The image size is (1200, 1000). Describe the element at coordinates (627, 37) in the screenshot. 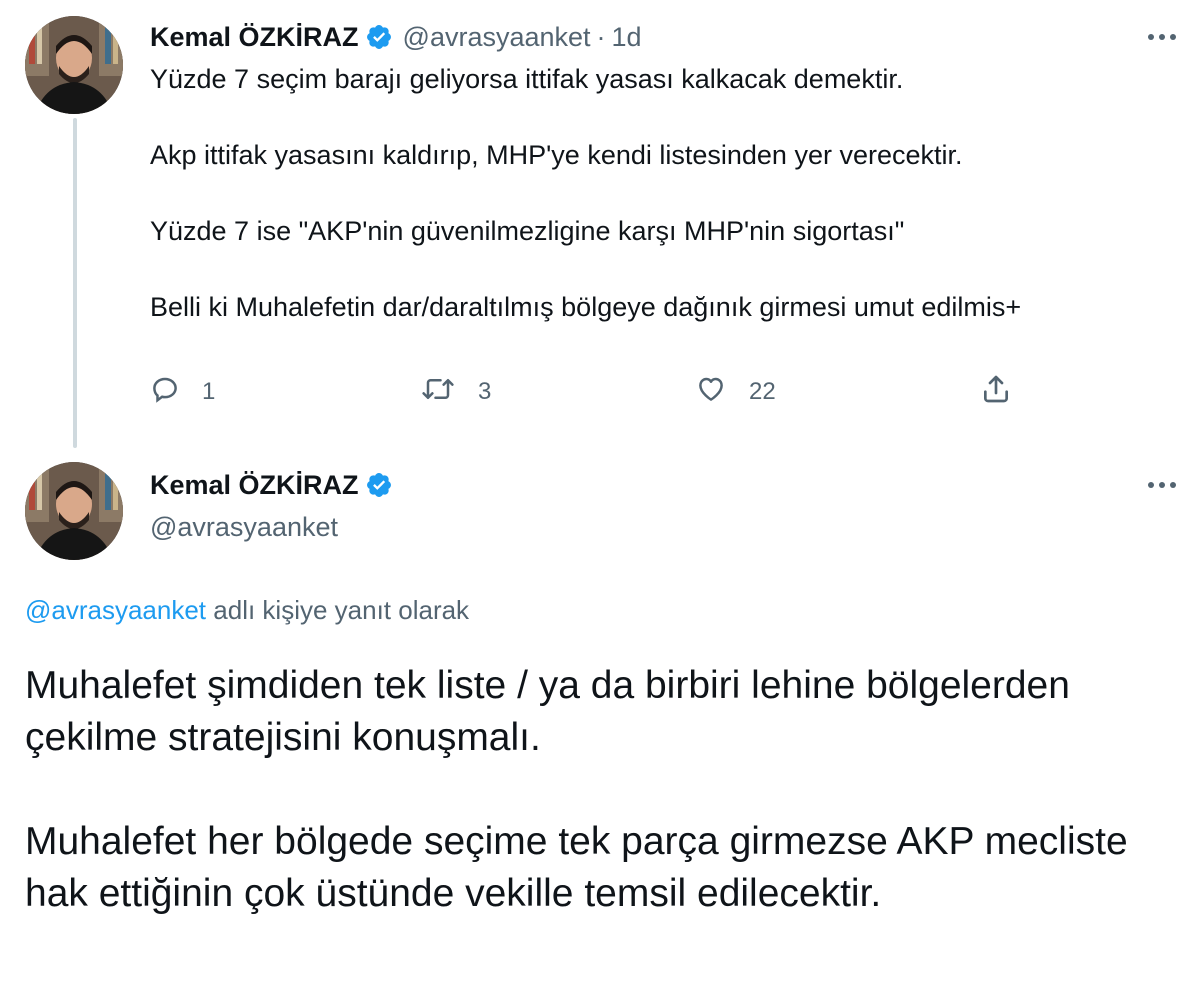

I see `timestamp: 1d` at that location.